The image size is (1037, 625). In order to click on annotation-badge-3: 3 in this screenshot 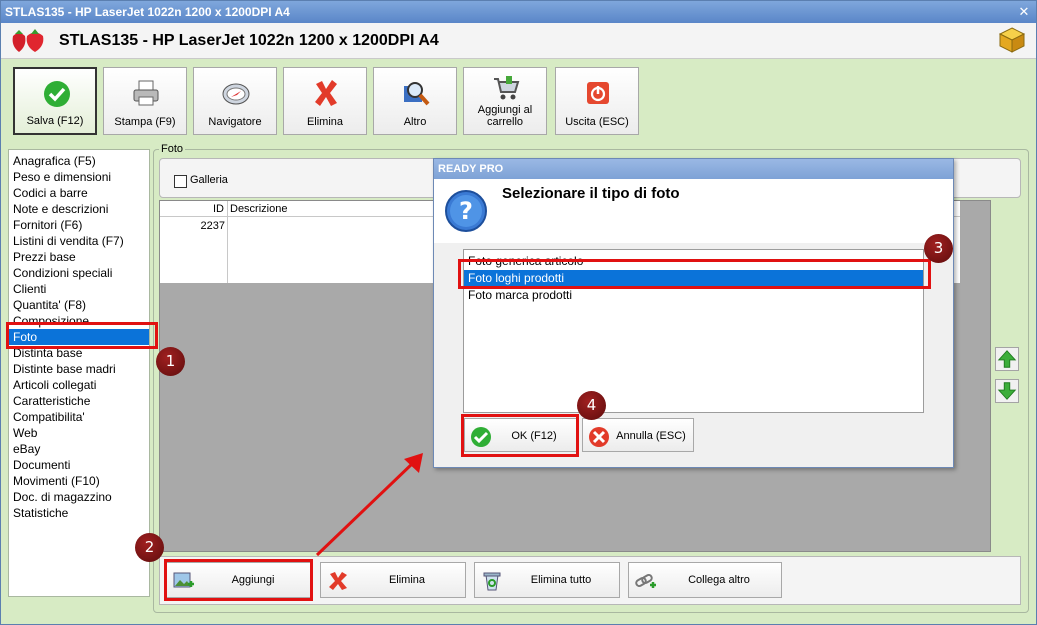, I will do `click(938, 248)`.